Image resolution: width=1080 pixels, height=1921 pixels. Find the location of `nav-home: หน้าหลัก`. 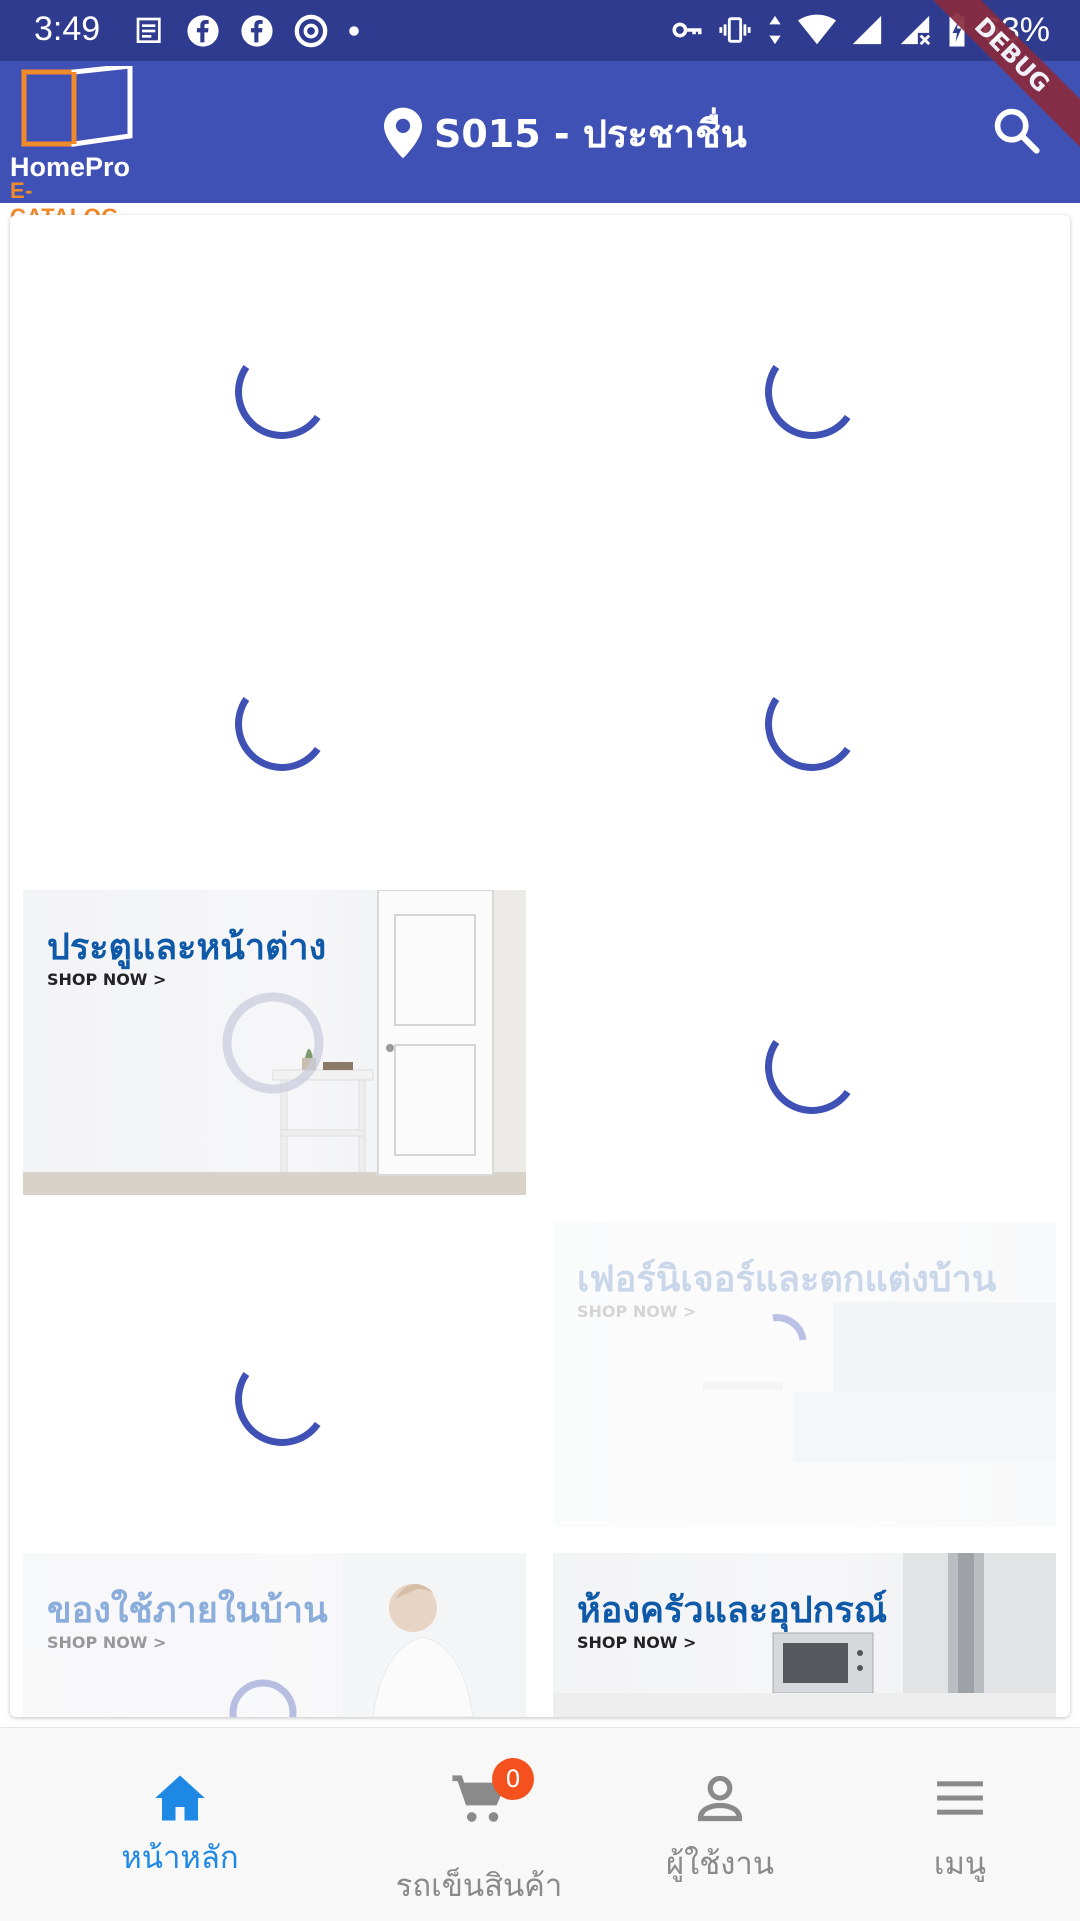

nav-home: หน้าหลัก is located at coordinates (180, 1824).